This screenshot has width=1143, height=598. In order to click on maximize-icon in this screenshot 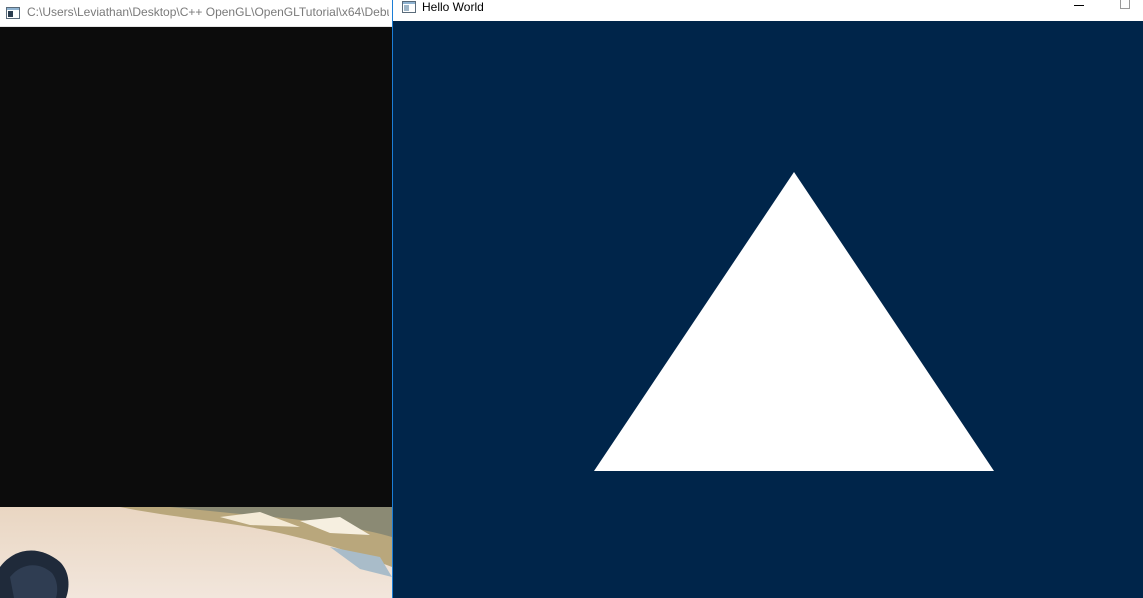, I will do `click(1125, 4)`.